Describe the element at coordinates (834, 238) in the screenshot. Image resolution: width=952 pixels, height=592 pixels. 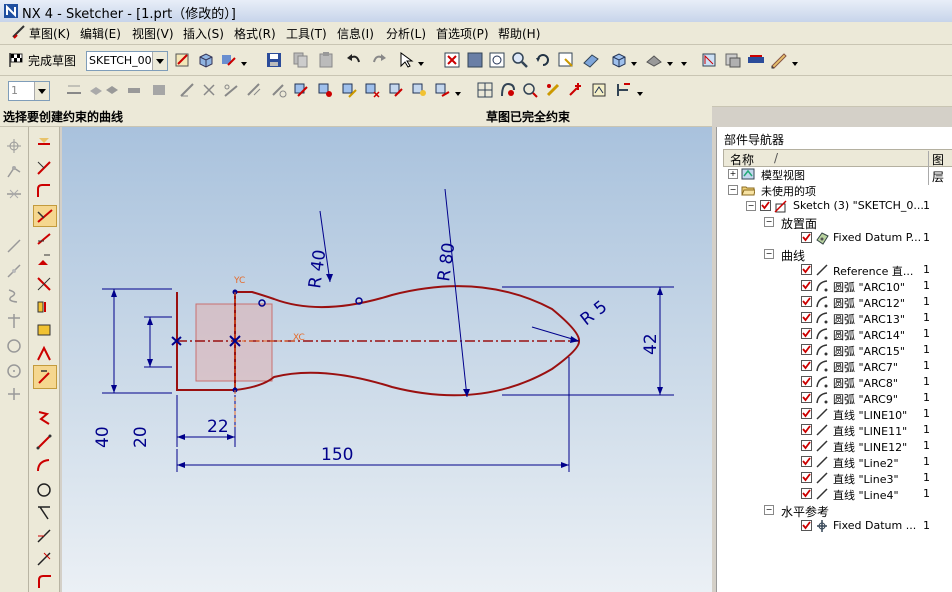
I see `tree-node-fixed-datum-plane: Fixed Datum P... 1` at that location.